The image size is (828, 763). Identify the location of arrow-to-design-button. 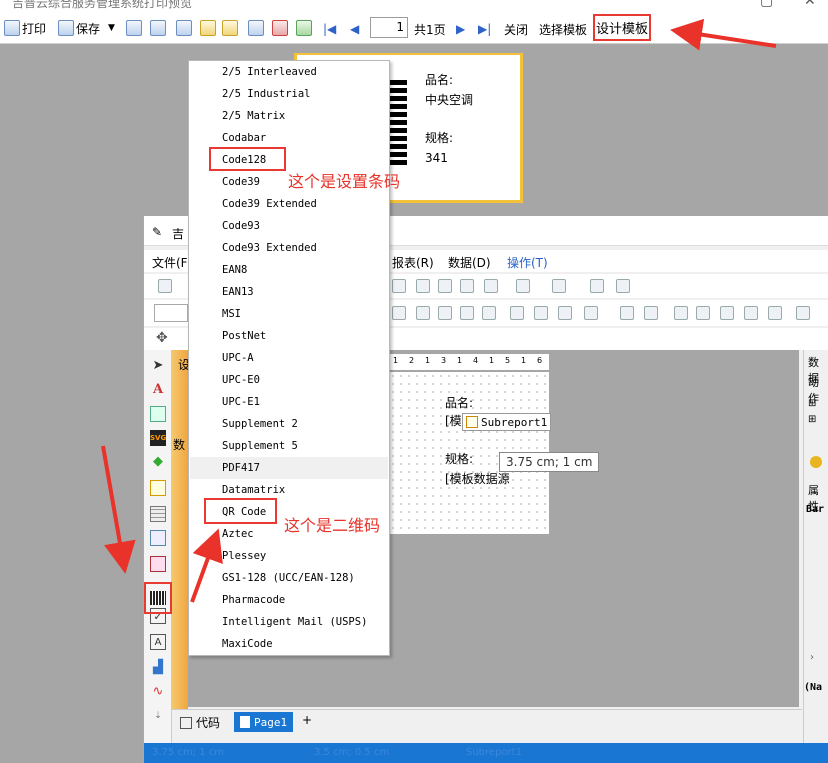
(723, 34).